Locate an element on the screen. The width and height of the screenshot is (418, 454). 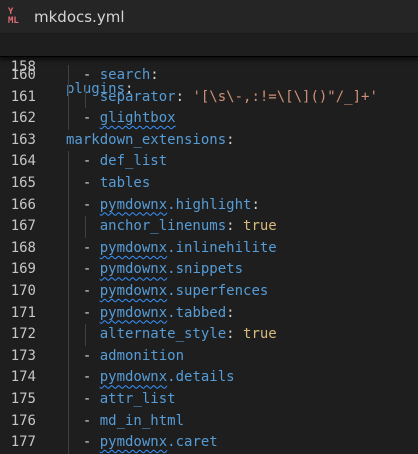
code-text: - pymdownx.inlinehilite is located at coordinates (180, 249).